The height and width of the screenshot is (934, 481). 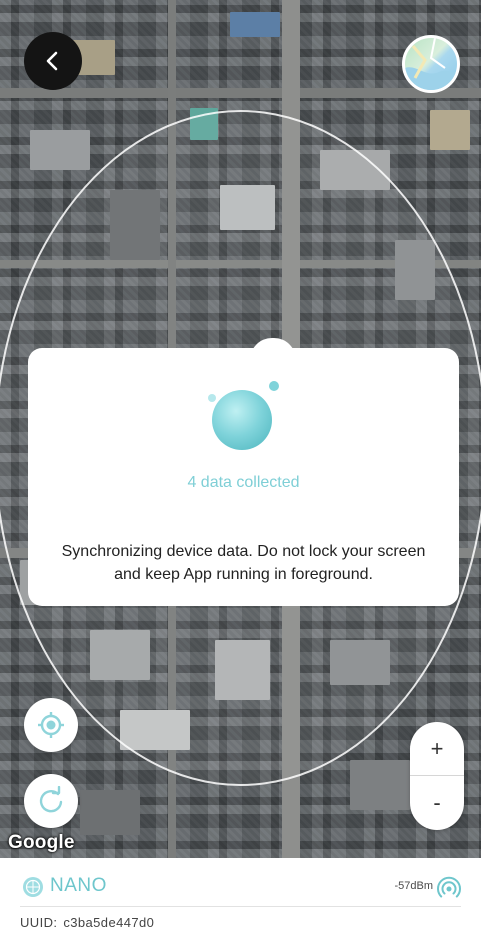 I want to click on locate-button, so click(x=51, y=725).